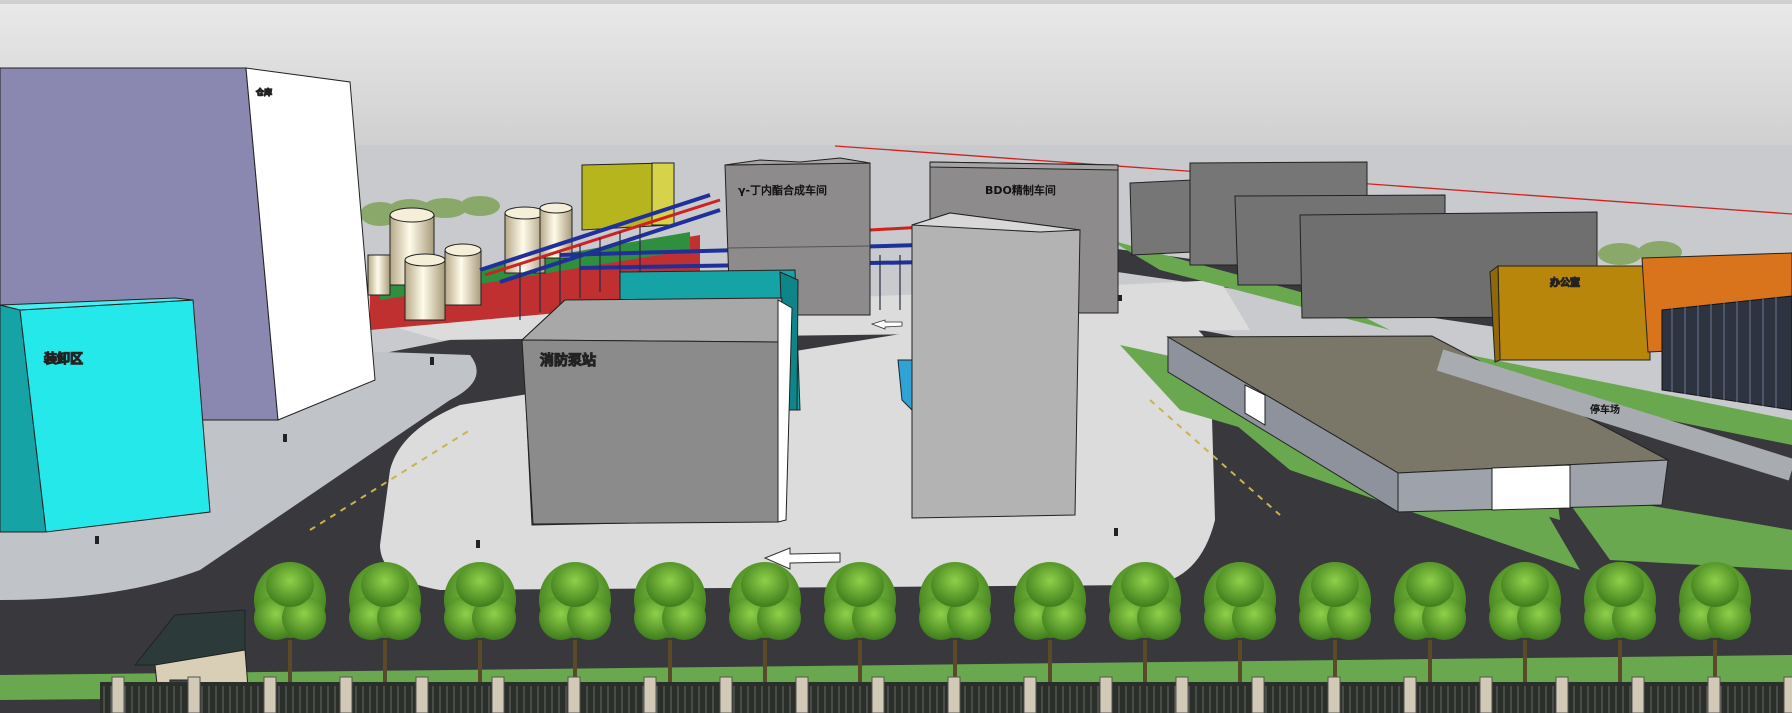 This screenshot has height=713, width=1792. I want to click on road-label: 停车场, so click(1605, 409).